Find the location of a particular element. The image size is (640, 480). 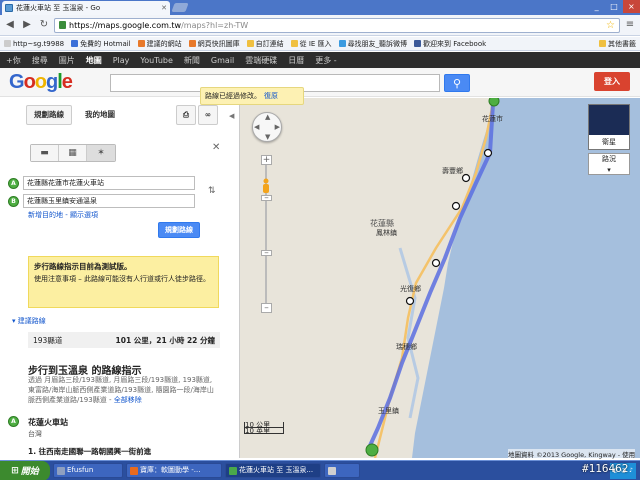

bookmark-item: 尋找朋友_聽訴微博 is located at coordinates (372, 44).